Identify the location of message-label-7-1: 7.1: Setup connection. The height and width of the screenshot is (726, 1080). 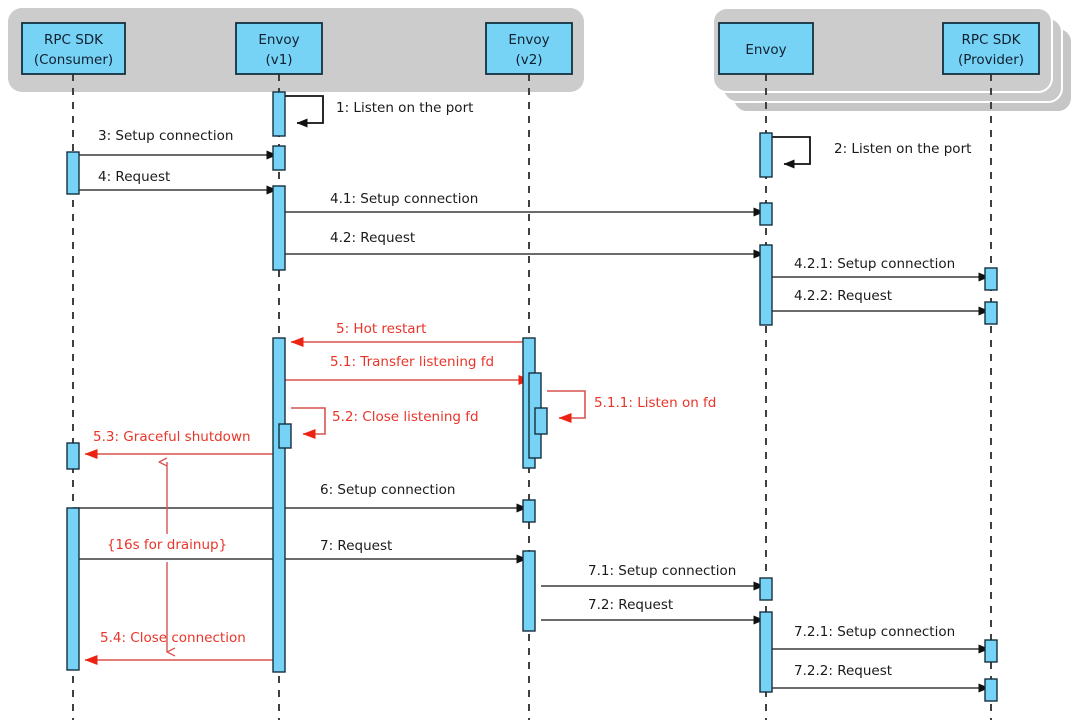
(662, 571).